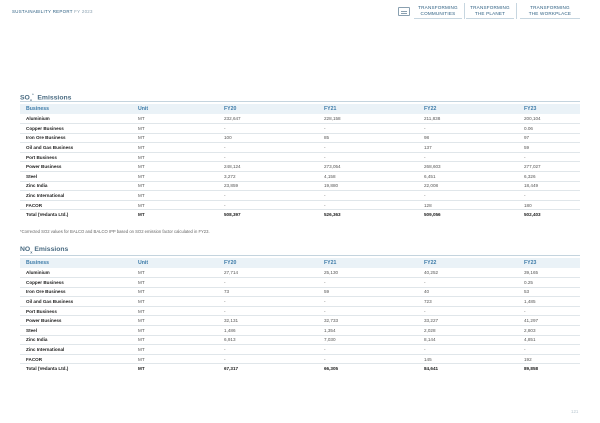 This screenshot has height=423, width=600. I want to click on column-header: FY21, so click(368, 109).